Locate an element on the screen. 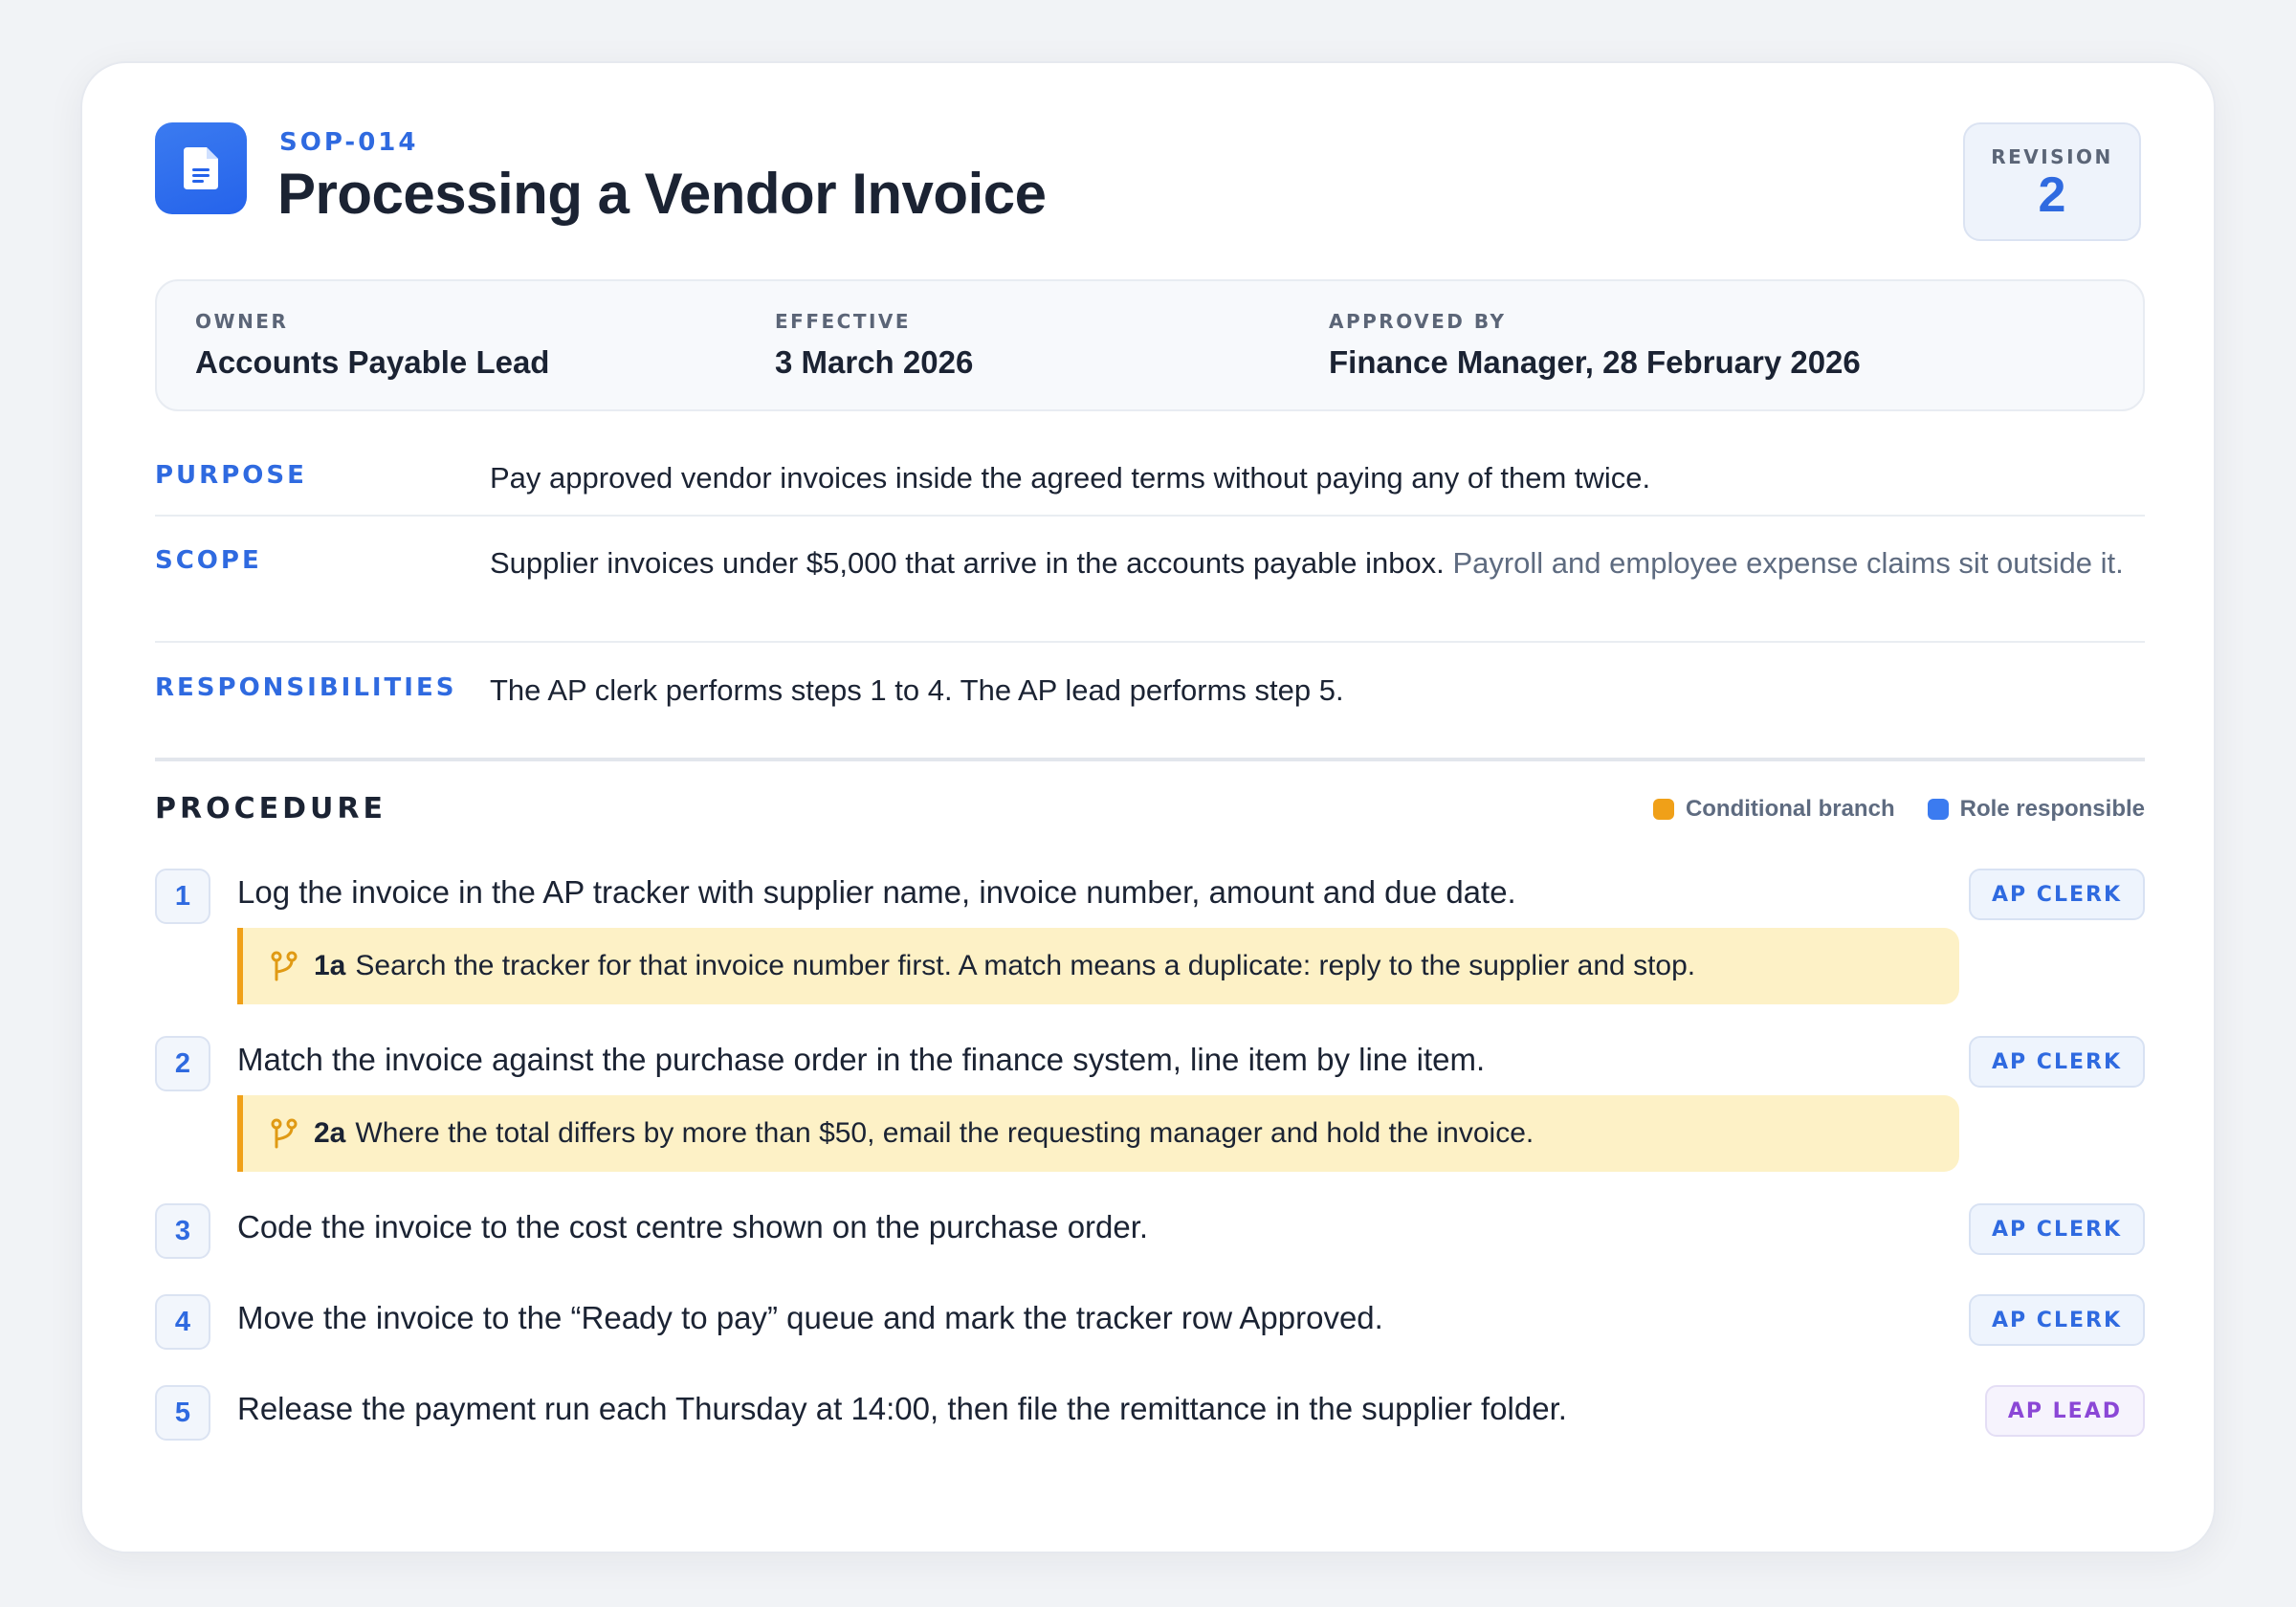 The image size is (2296, 1607). step-number: 2 is located at coordinates (182, 1063).